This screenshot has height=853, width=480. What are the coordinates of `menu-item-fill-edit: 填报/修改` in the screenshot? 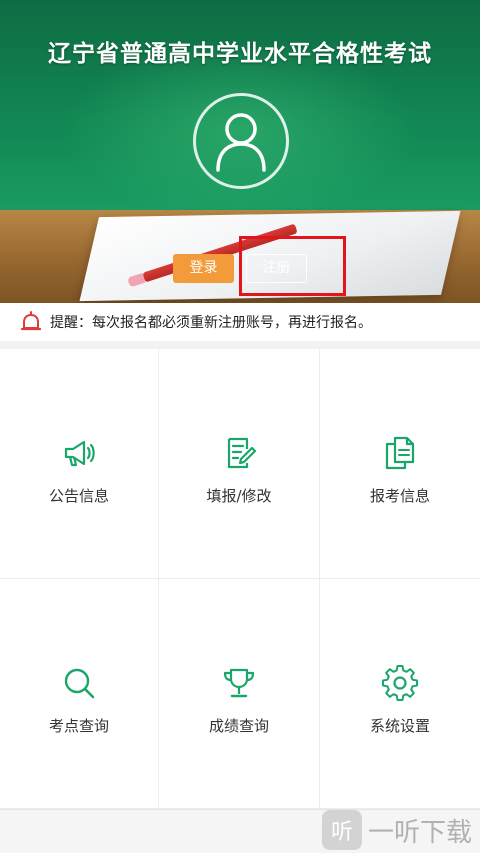 It's located at (239, 464).